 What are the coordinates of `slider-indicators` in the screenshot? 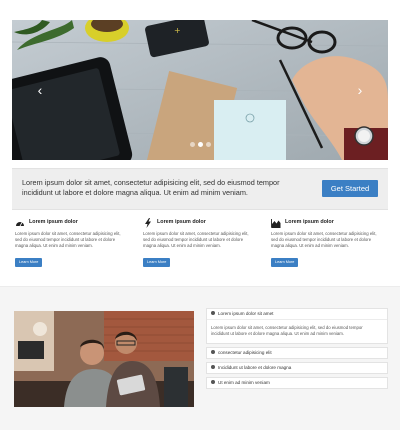 It's located at (200, 143).